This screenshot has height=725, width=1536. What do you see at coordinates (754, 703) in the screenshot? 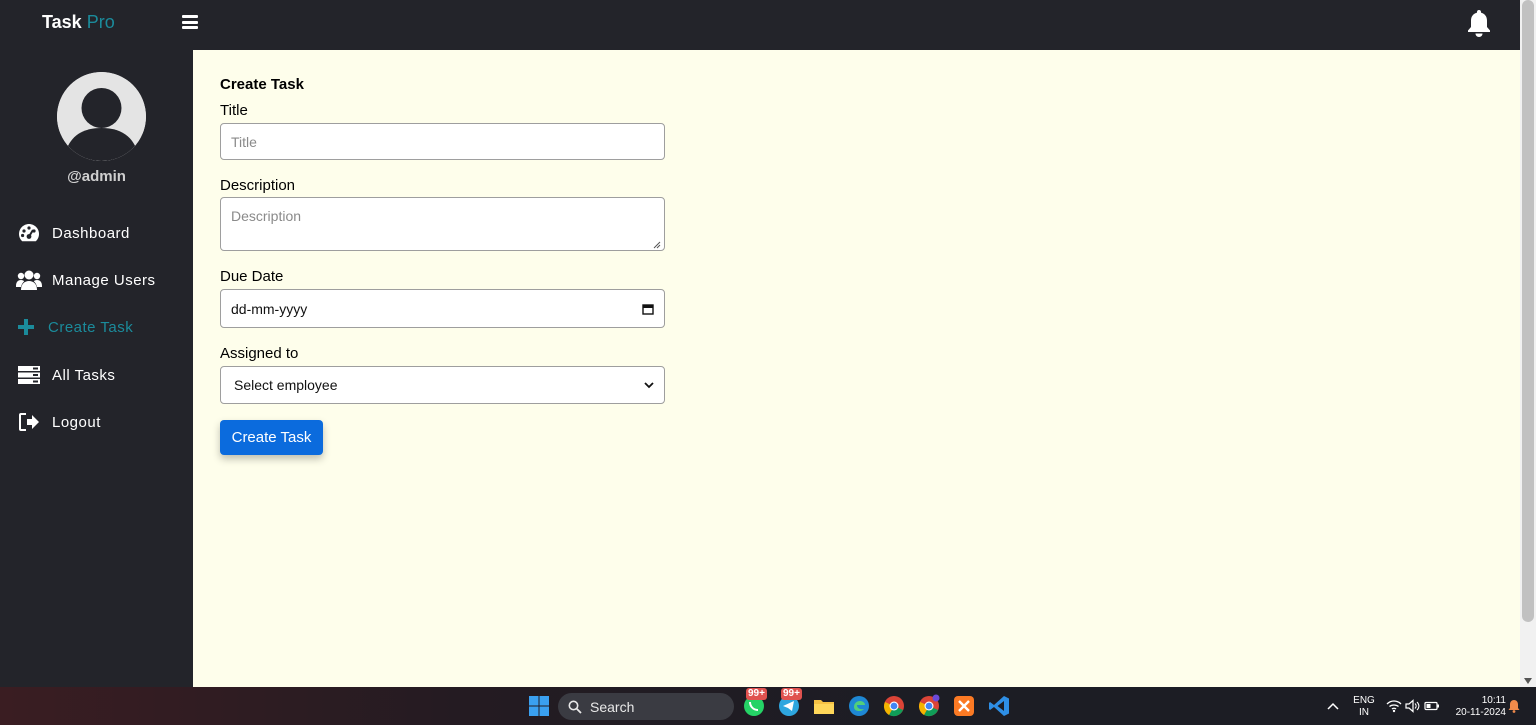
I see `whatsapp-icon: 99+` at bounding box center [754, 703].